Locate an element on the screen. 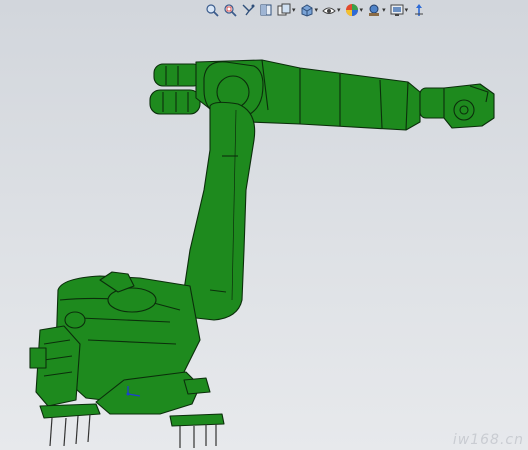 Image resolution: width=528 pixels, height=450 pixels. triad-button is located at coordinates (419, 10).